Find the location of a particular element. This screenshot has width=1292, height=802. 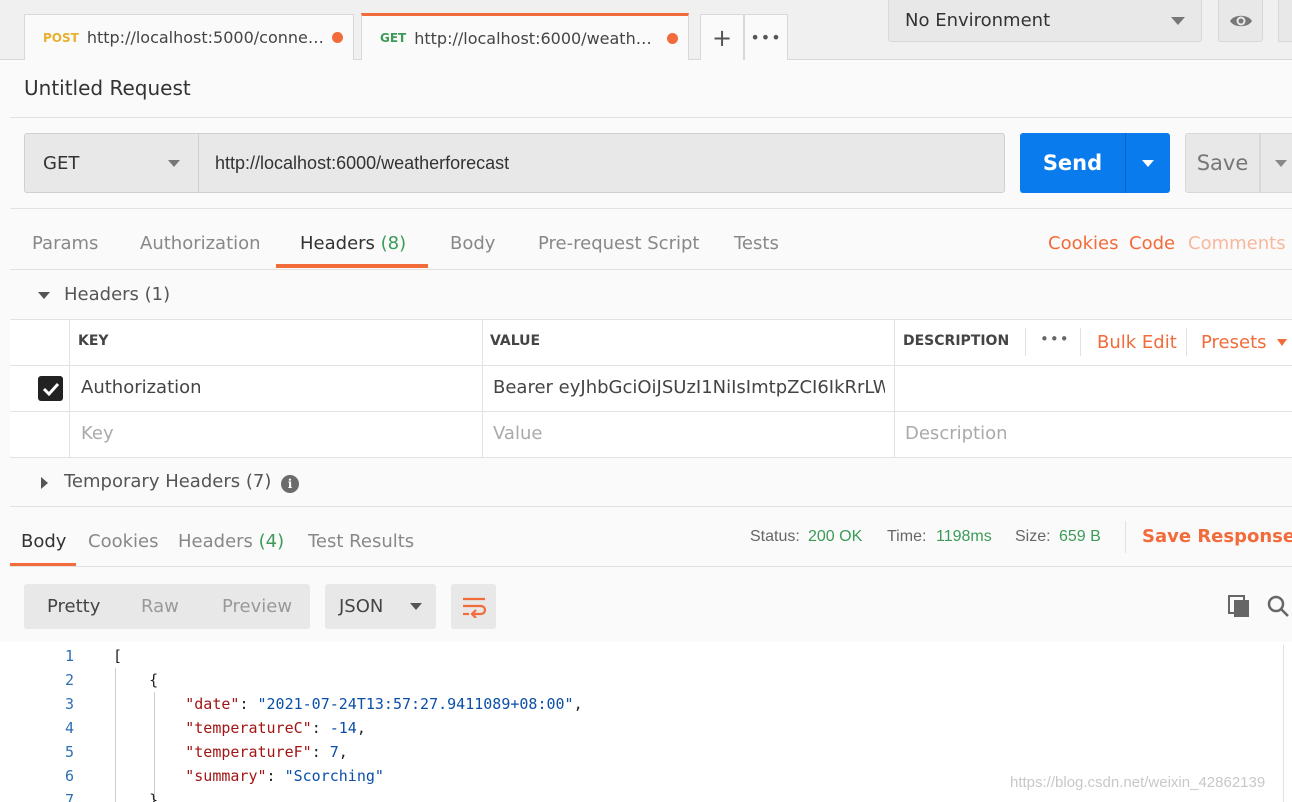

environment-quick-look-button is located at coordinates (1240, 21).